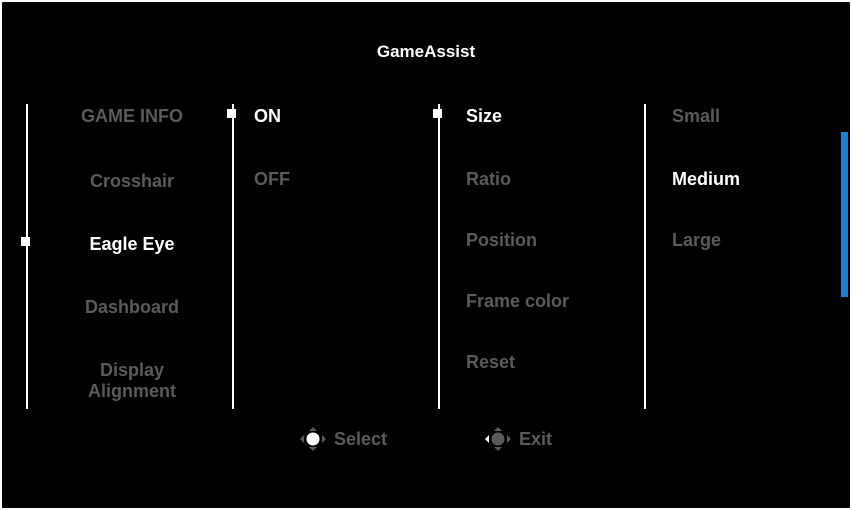 The image size is (852, 510). Describe the element at coordinates (132, 116) in the screenshot. I see `menu-item-game-info: GAME INFO` at that location.